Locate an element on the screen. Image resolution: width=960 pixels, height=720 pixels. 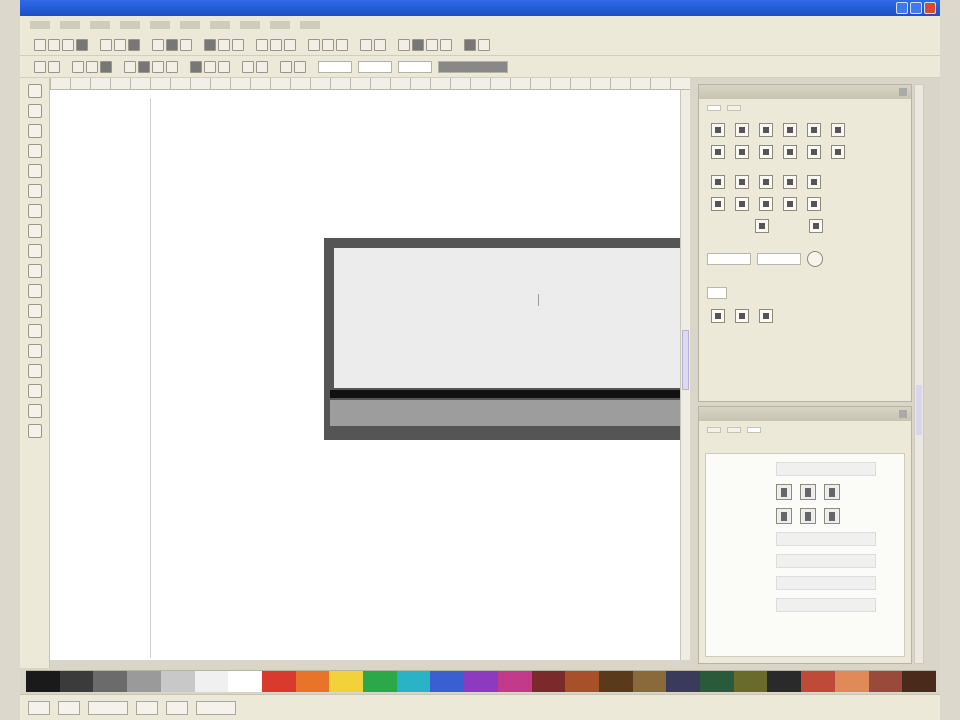
align-top-edge-icon is located at coordinates (718, 152).